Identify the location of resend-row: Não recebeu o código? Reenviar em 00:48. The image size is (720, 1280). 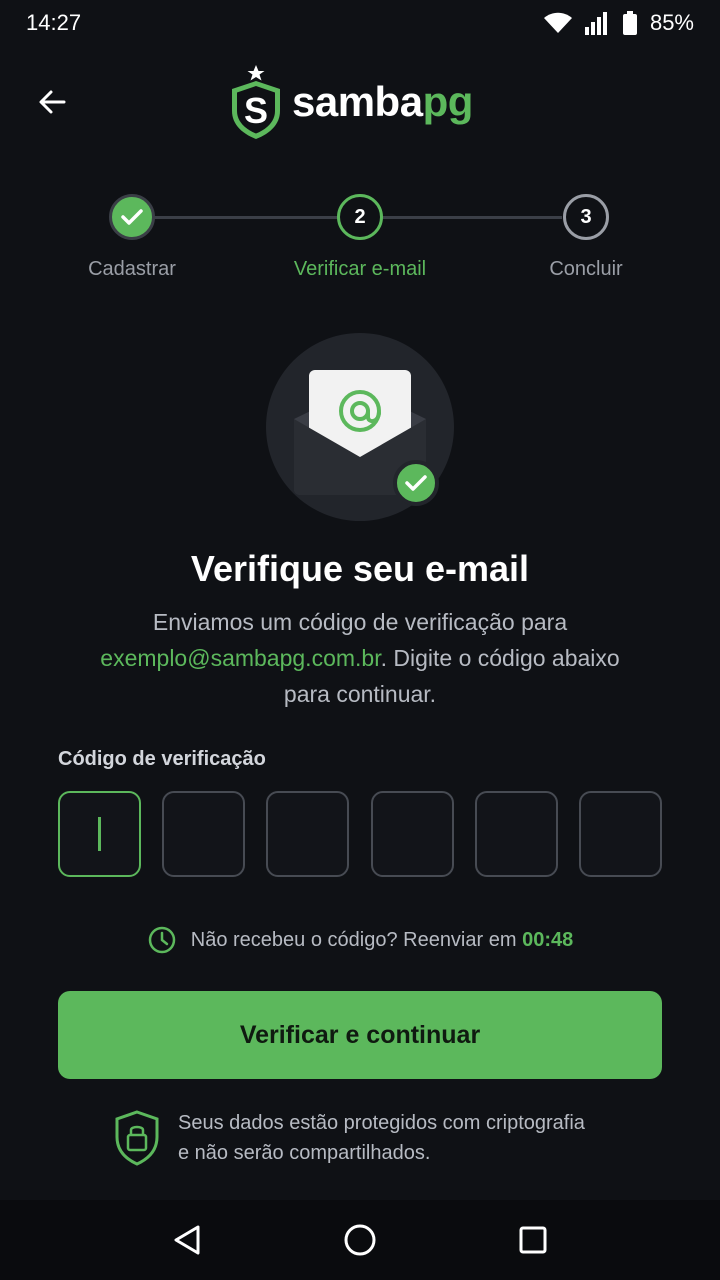
(360, 940).